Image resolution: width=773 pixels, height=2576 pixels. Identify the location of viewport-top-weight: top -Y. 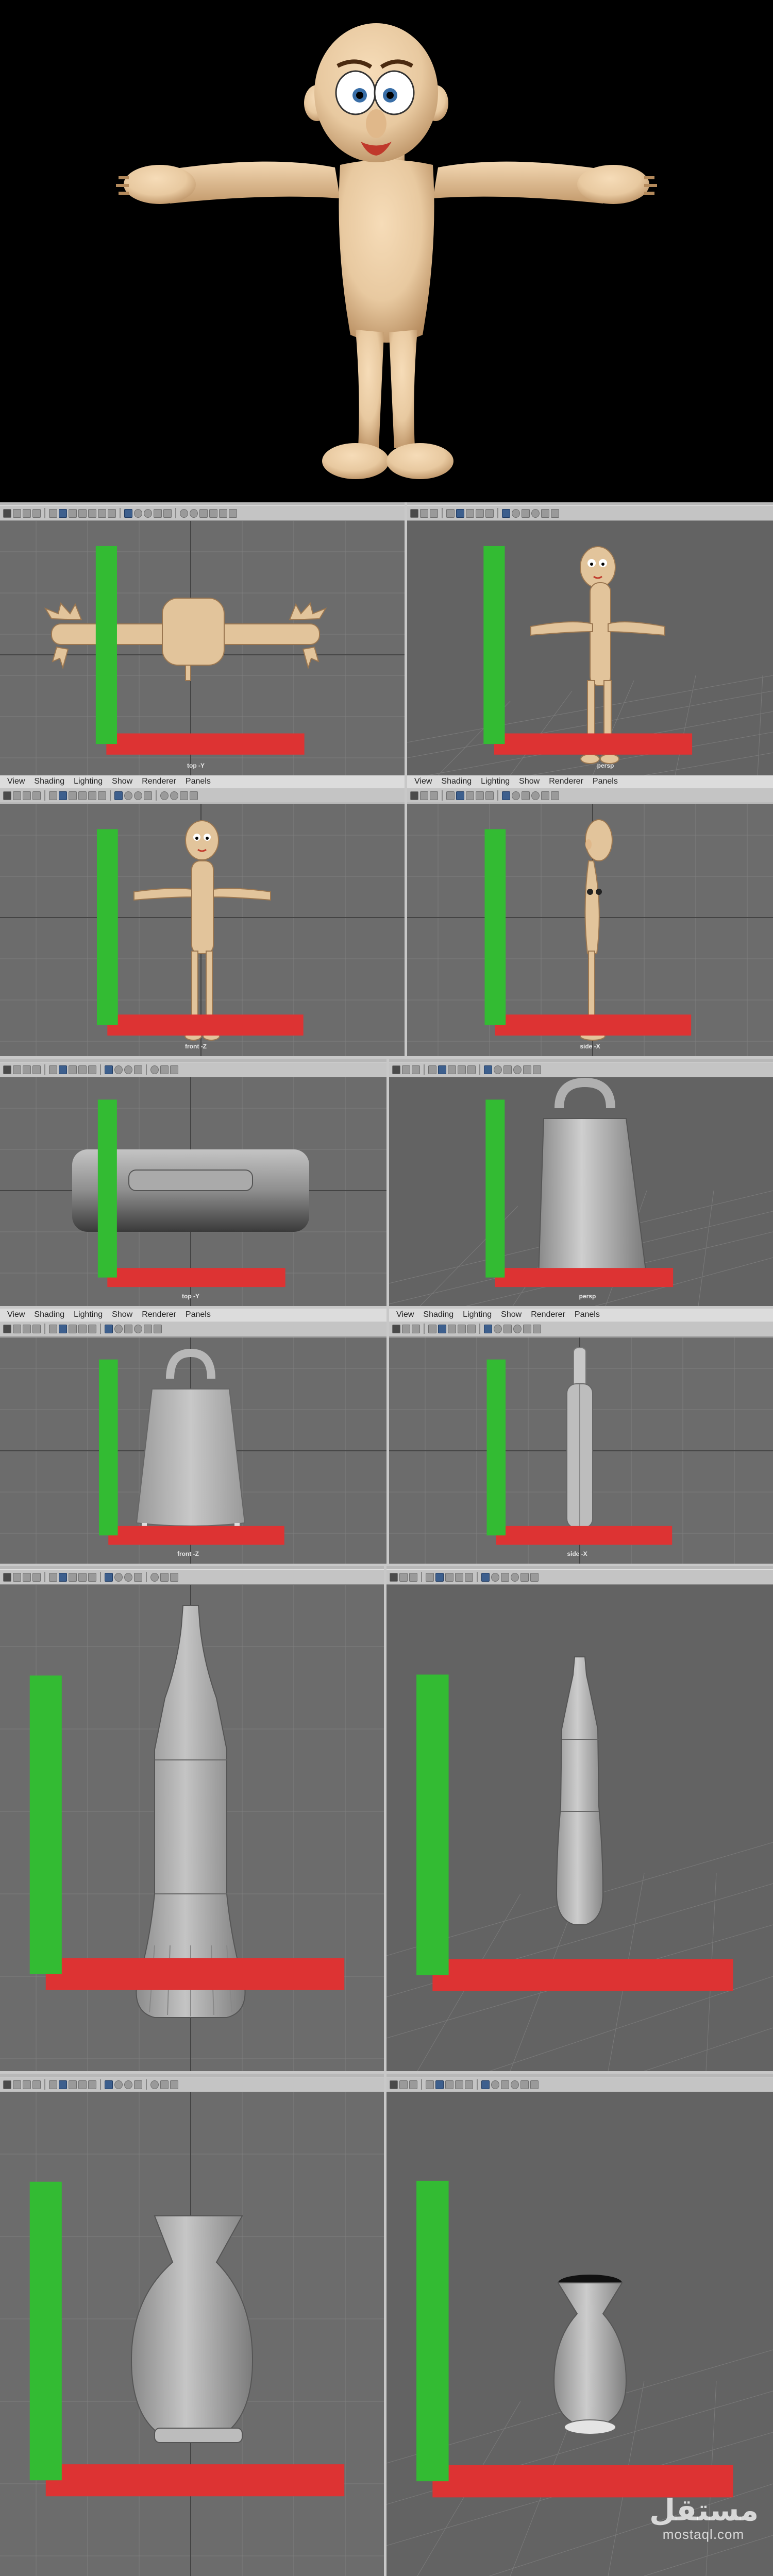
(193, 1182).